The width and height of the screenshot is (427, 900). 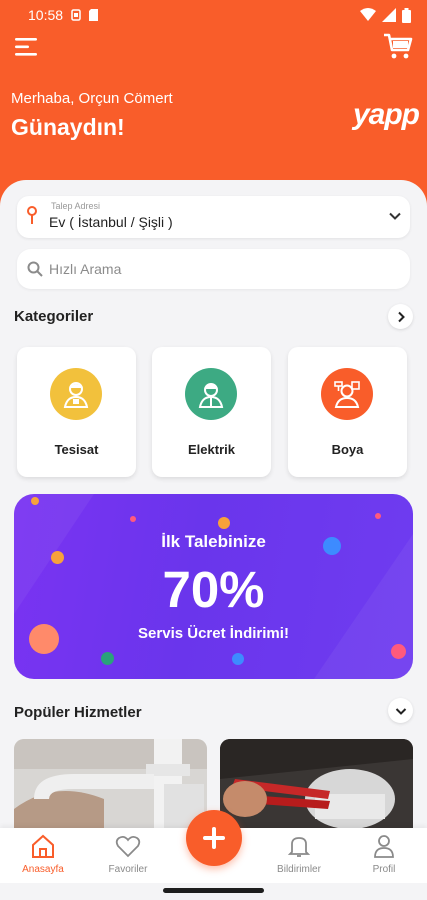 What do you see at coordinates (384, 846) in the screenshot?
I see `person-icon` at bounding box center [384, 846].